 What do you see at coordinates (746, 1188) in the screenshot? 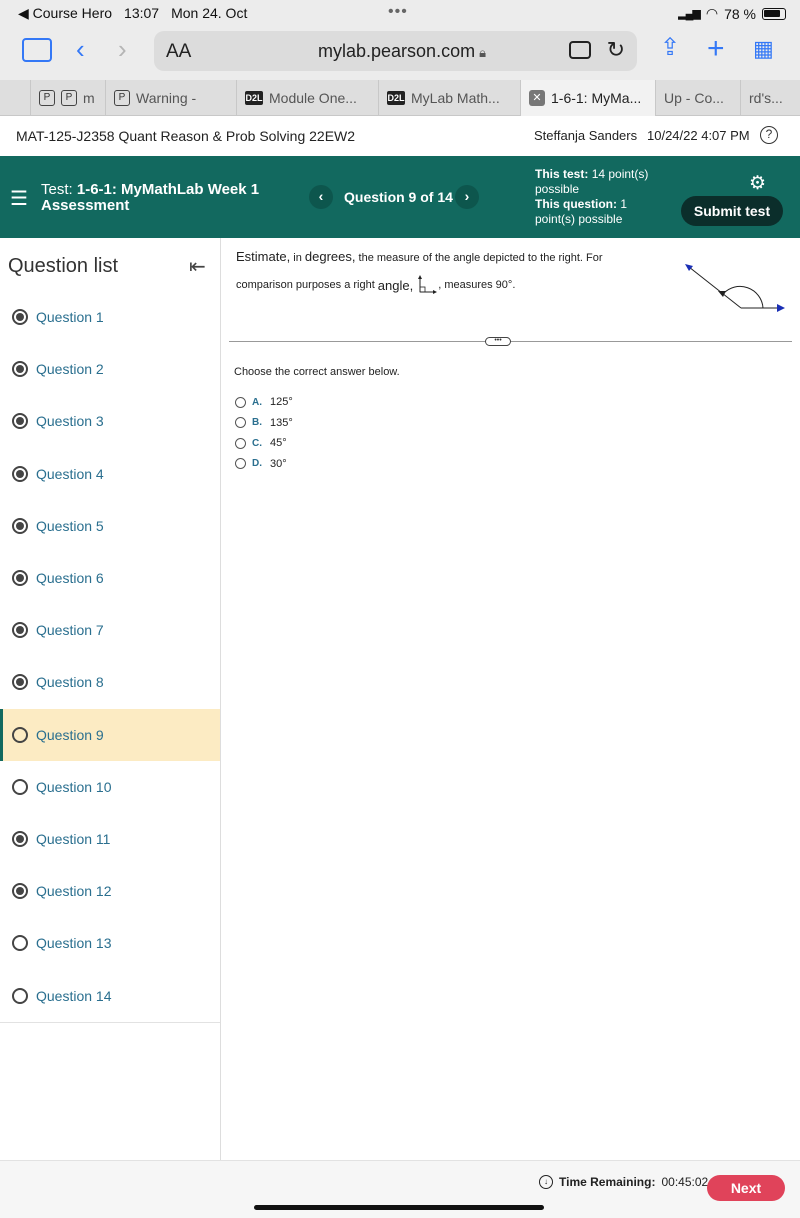
I see `next-button: Next` at bounding box center [746, 1188].